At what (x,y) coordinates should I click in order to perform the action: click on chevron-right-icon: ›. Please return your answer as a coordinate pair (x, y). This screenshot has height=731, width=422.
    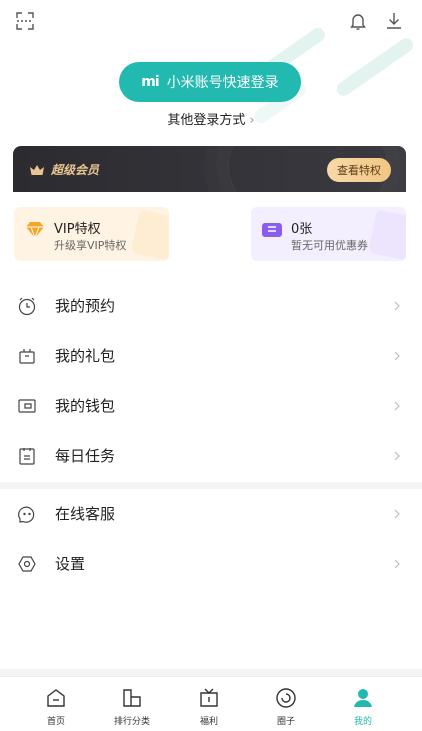
    Looking at the image, I should click on (252, 120).